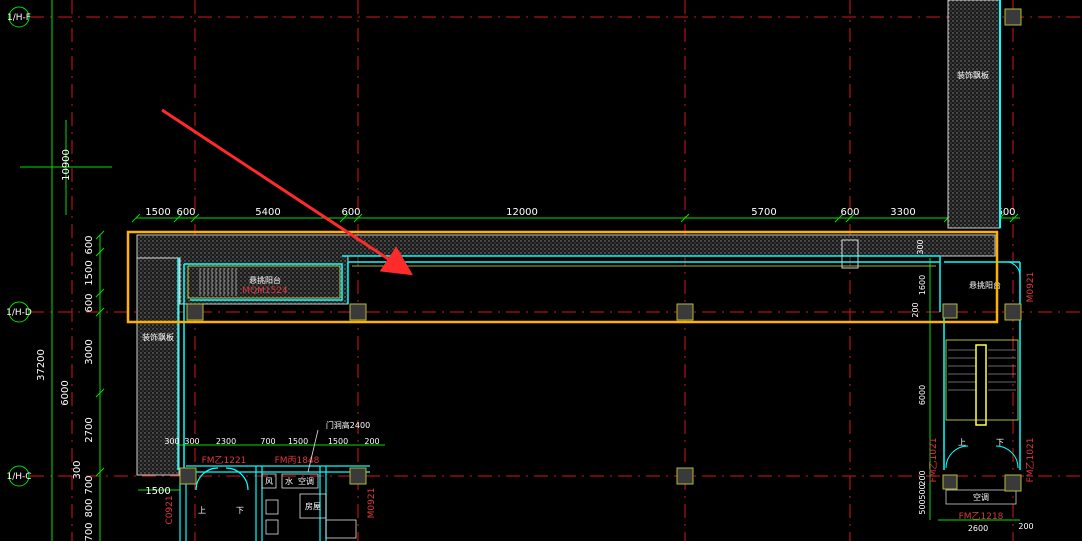 Image resolution: width=1082 pixels, height=541 pixels. What do you see at coordinates (289, 481) in the screenshot?
I see `water-shaft-label: 水` at bounding box center [289, 481].